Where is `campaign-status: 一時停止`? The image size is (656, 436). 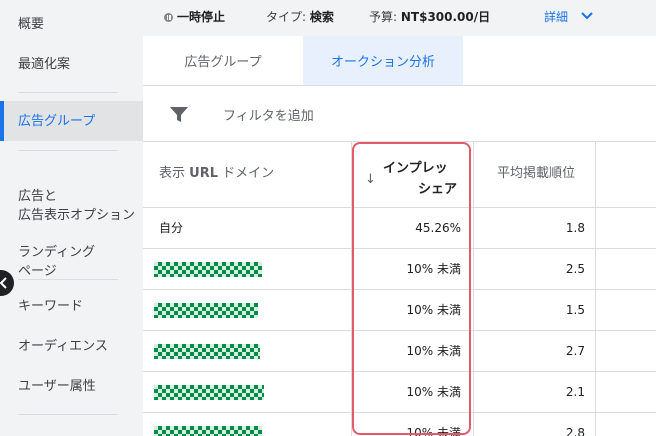 campaign-status: 一時停止 is located at coordinates (194, 17).